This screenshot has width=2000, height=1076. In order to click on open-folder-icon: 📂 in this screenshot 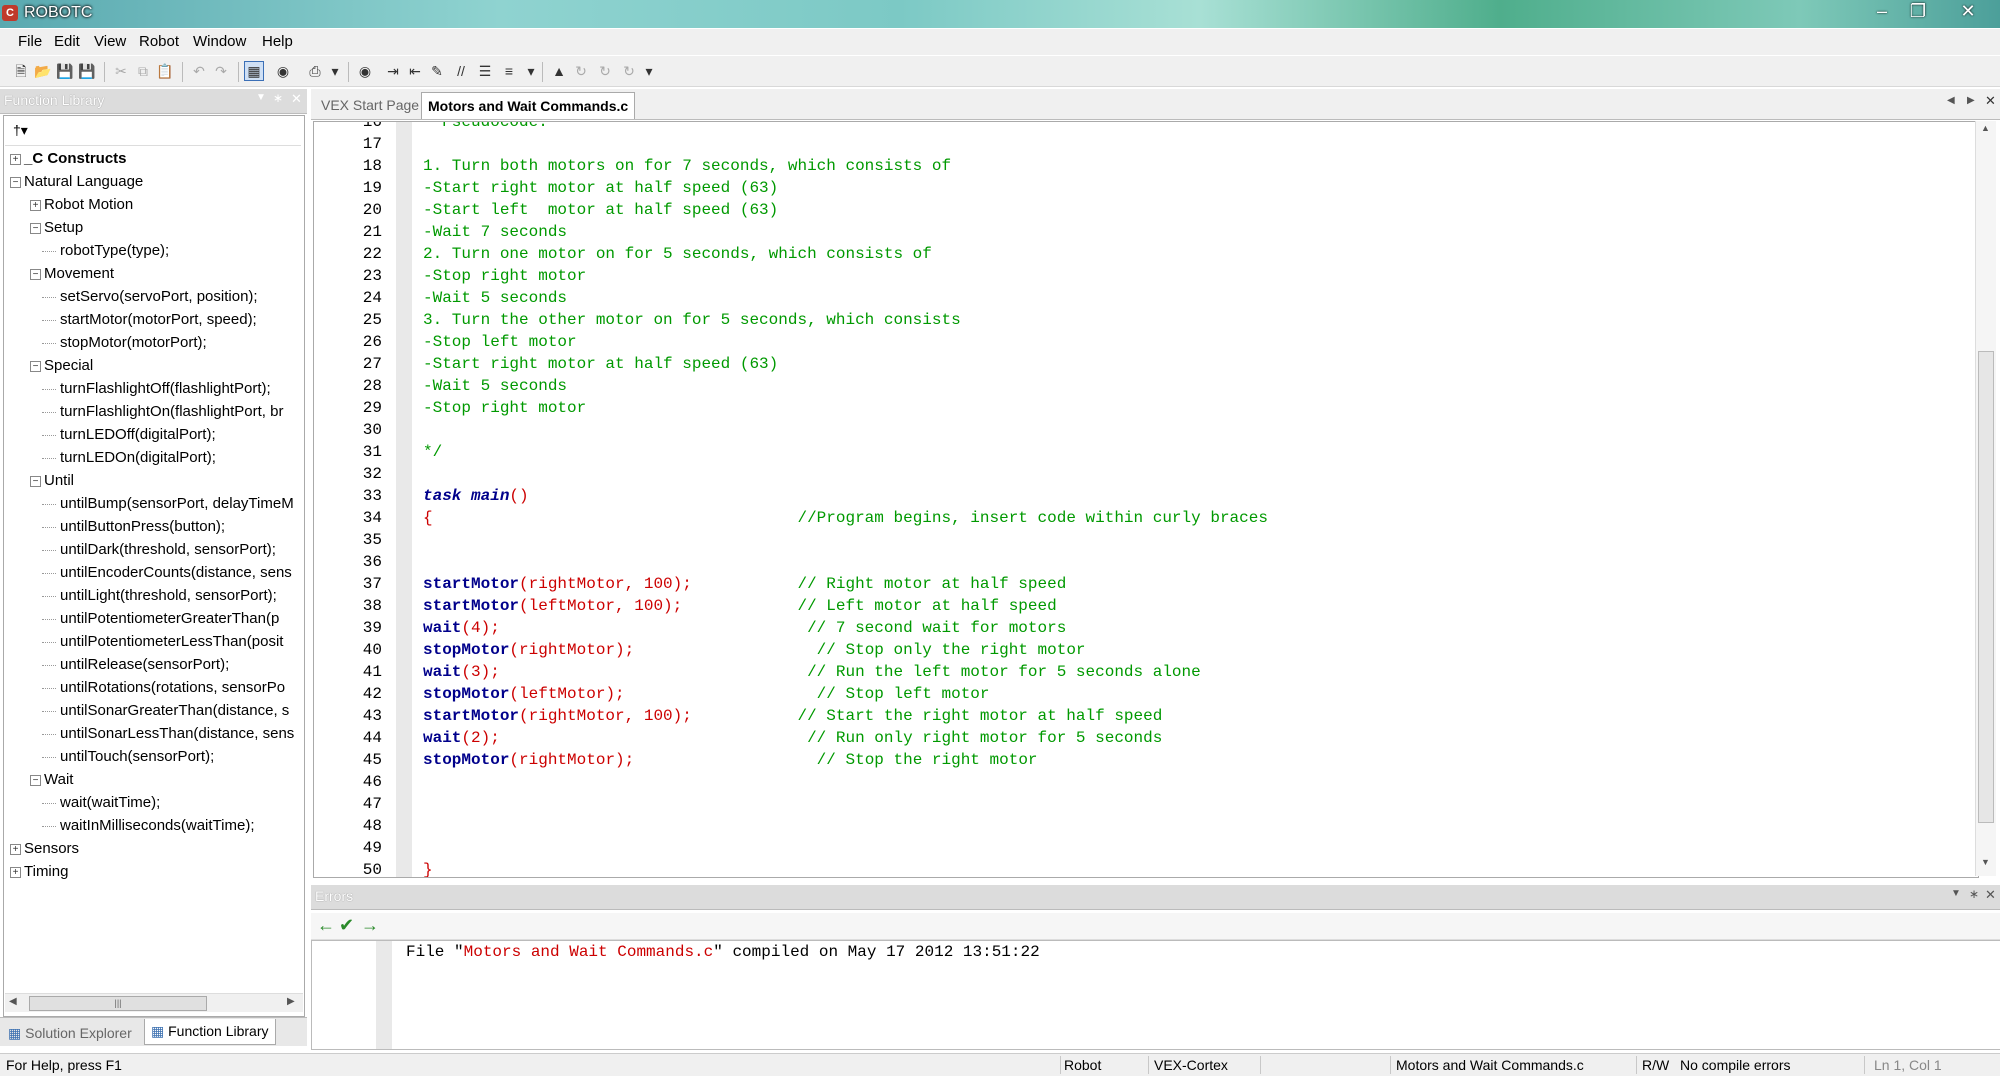, I will do `click(43, 71)`.